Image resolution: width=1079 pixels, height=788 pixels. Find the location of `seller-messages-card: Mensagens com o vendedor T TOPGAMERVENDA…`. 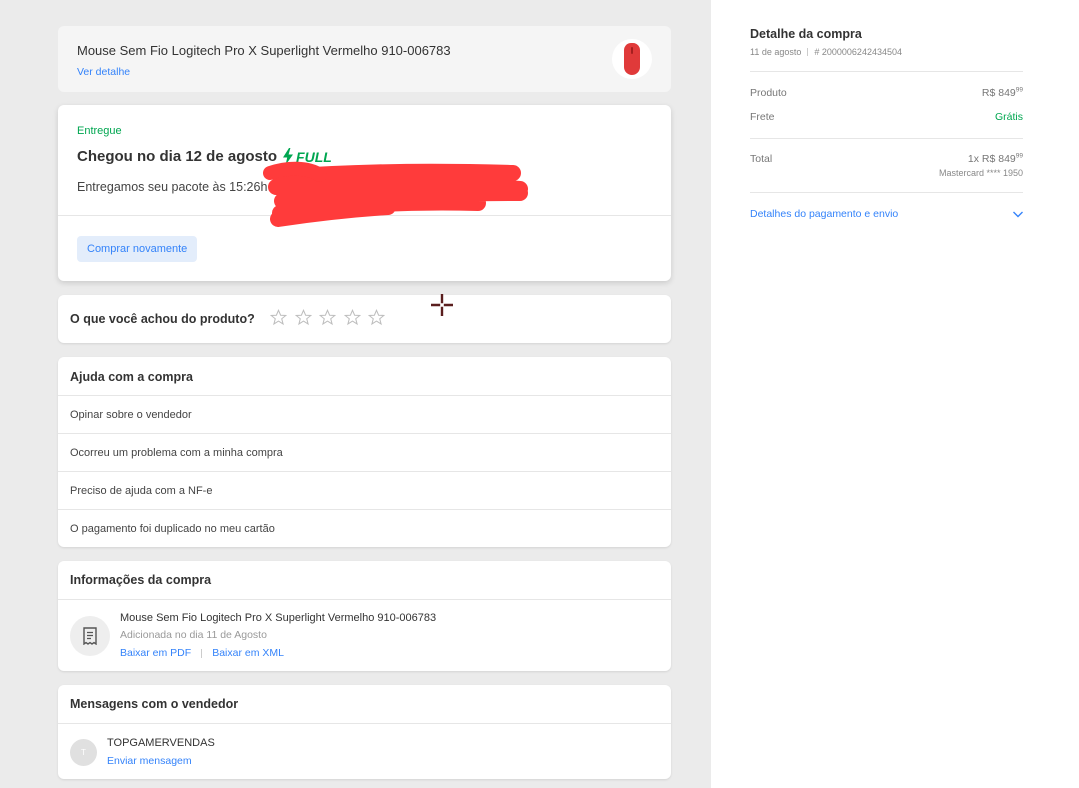

seller-messages-card: Mensagens com o vendedor T TOPGAMERVENDA… is located at coordinates (364, 732).